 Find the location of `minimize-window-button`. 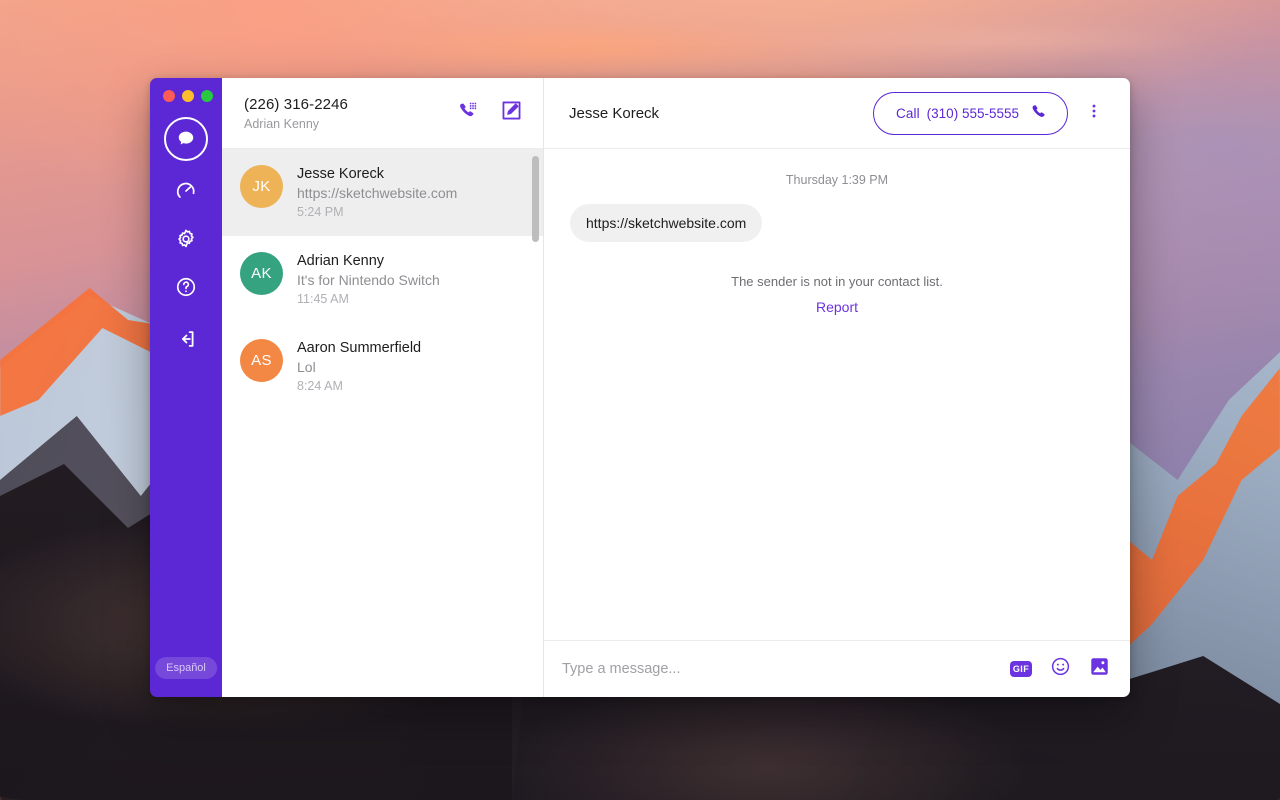

minimize-window-button is located at coordinates (188, 96).